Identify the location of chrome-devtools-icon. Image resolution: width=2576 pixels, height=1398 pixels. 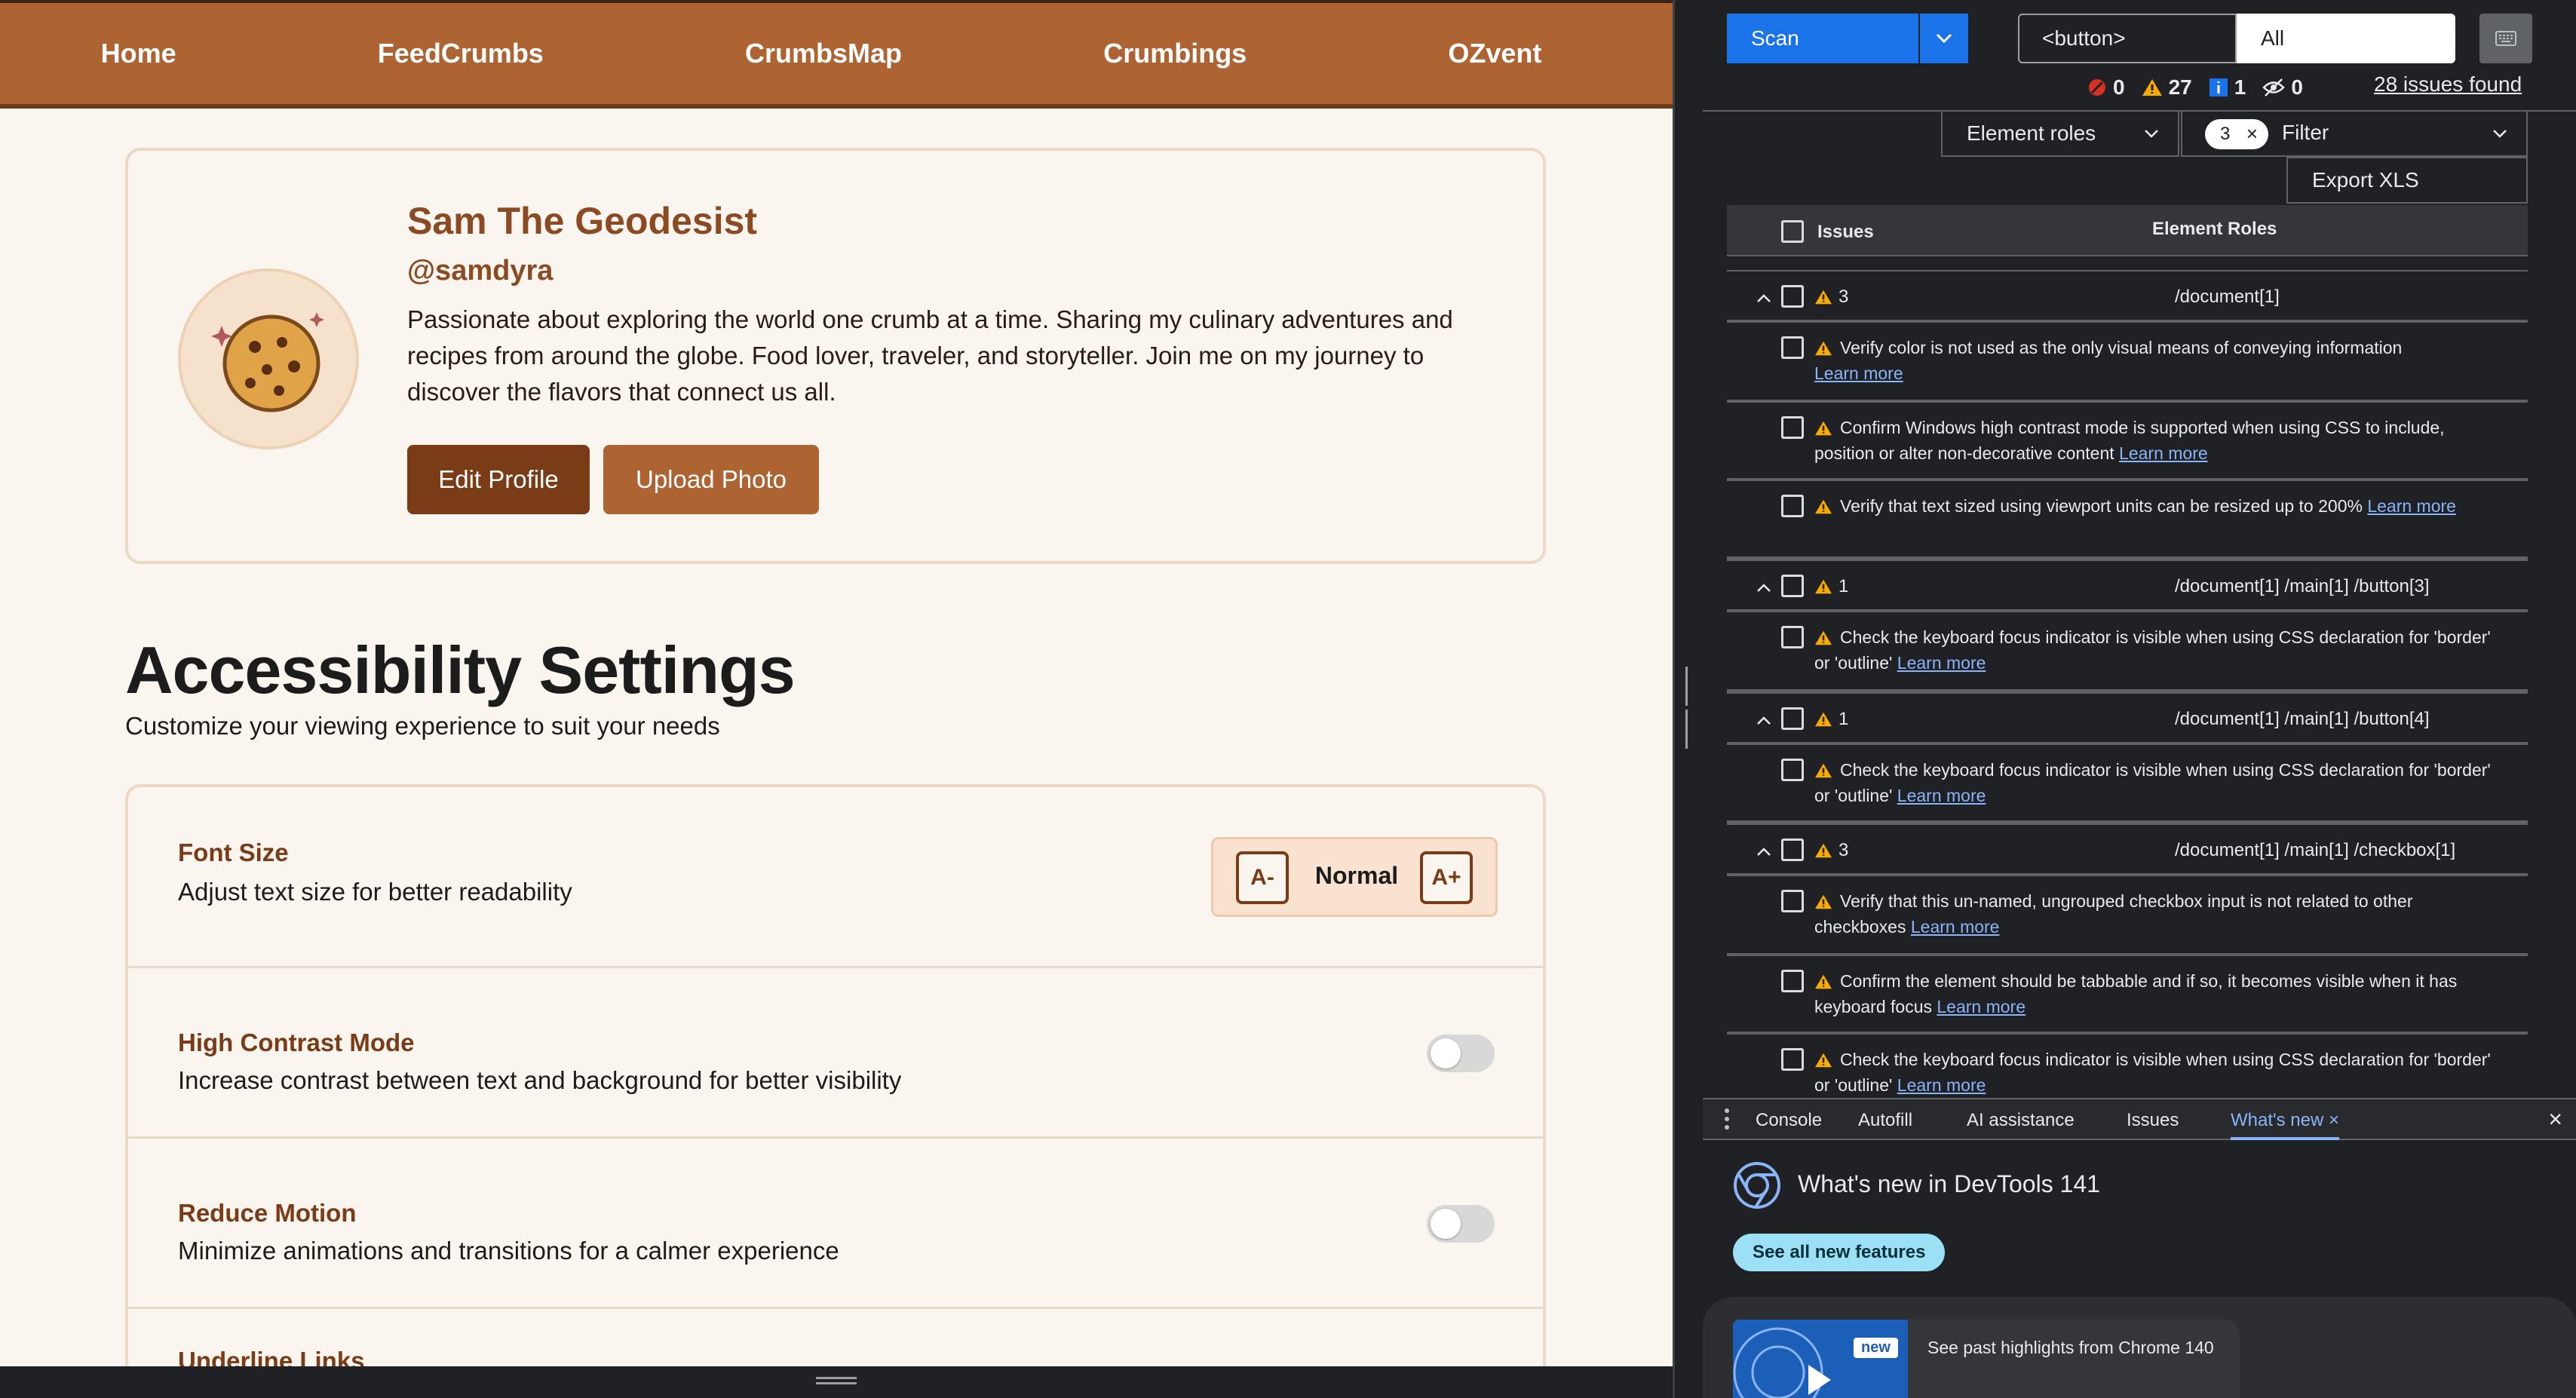
(1757, 1185).